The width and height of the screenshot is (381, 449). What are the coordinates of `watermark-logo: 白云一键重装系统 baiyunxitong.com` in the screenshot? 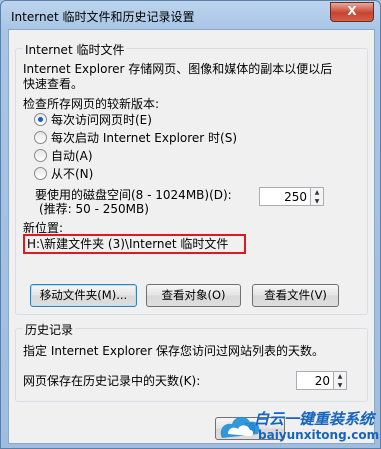 It's located at (299, 425).